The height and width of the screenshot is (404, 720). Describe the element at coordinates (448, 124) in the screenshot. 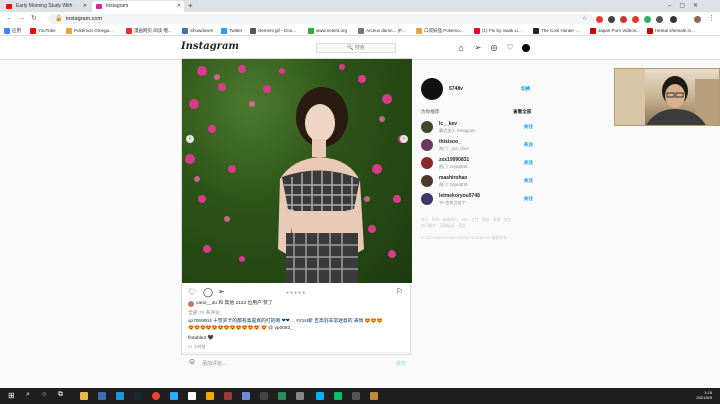

I see `suggestion-username: lc__kev` at that location.